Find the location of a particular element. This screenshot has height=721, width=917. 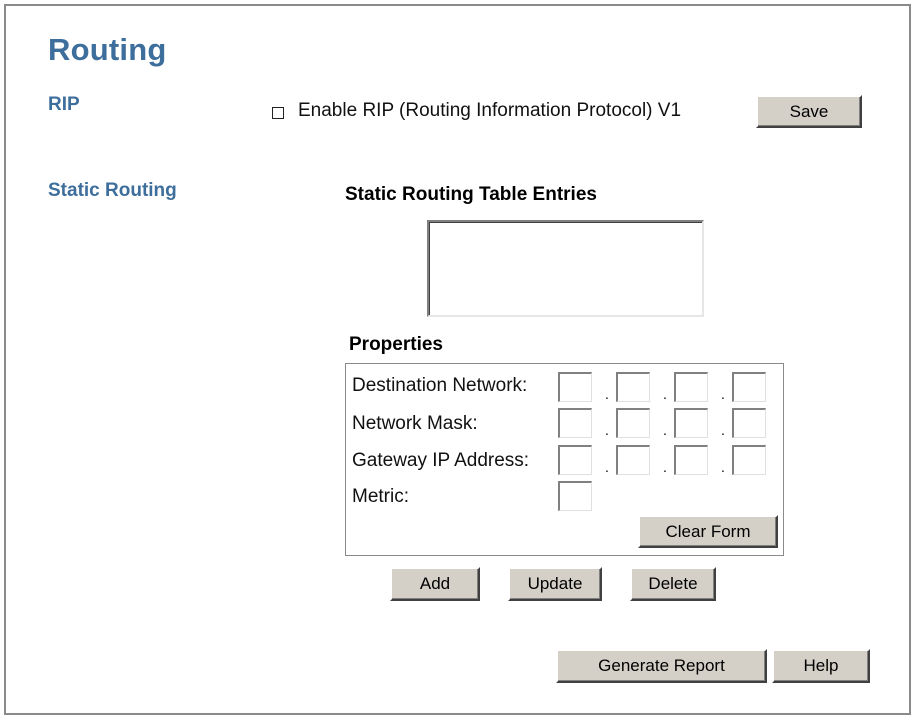

static-routing-table-listbox is located at coordinates (565, 268).